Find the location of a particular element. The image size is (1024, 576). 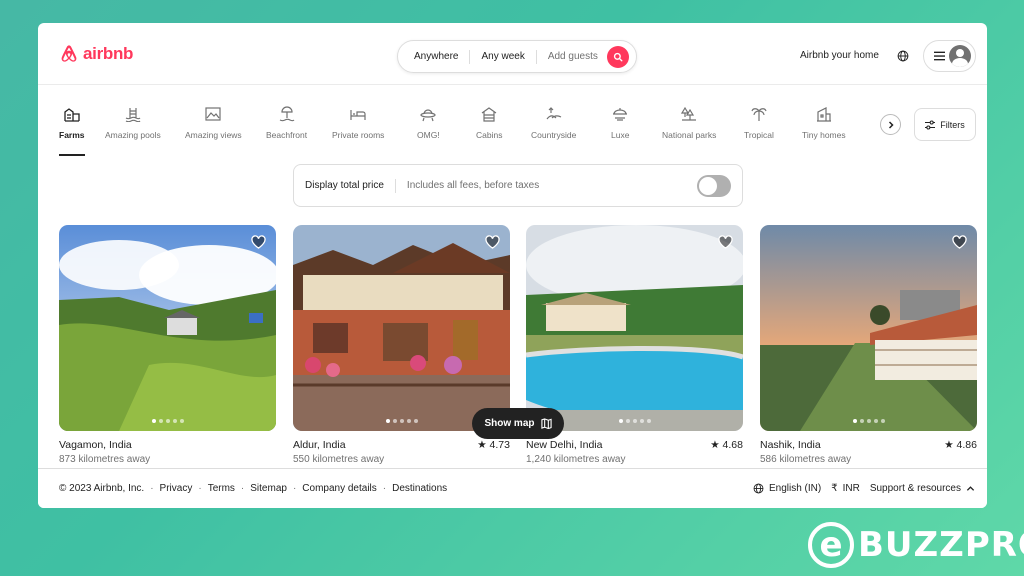

language-selector: English (IN) is located at coordinates (787, 488).